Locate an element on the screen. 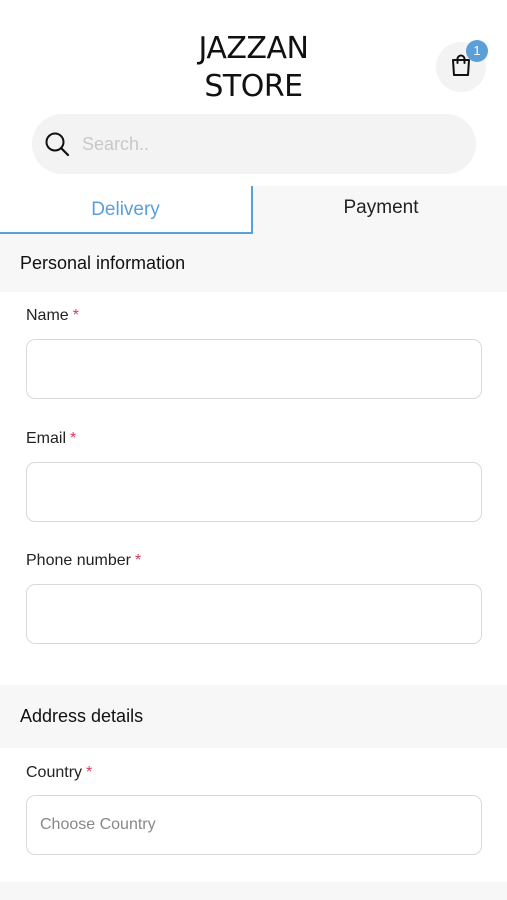  country-select is located at coordinates (254, 825).